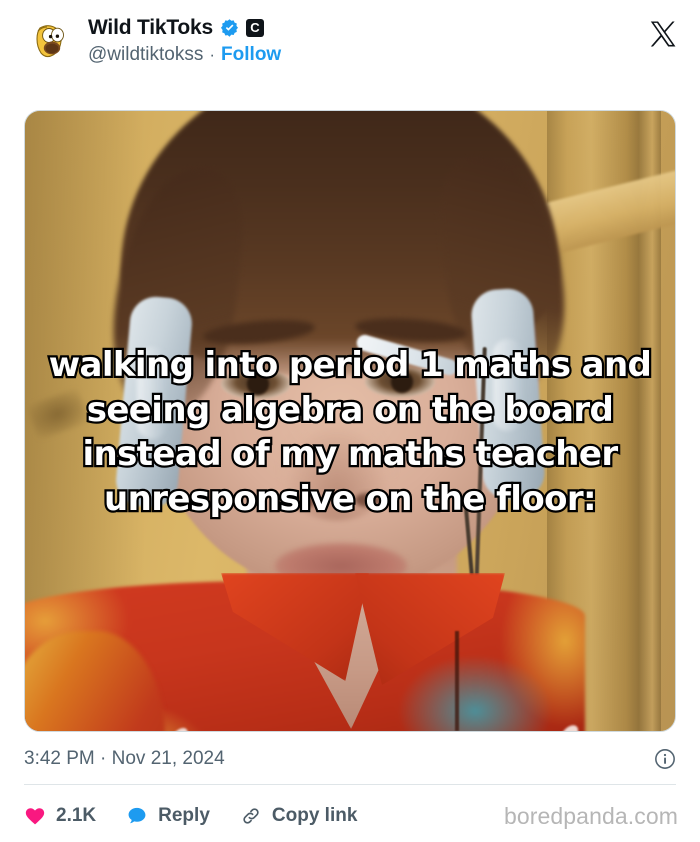  Describe the element at coordinates (251, 816) in the screenshot. I see `chain-link-icon` at that location.